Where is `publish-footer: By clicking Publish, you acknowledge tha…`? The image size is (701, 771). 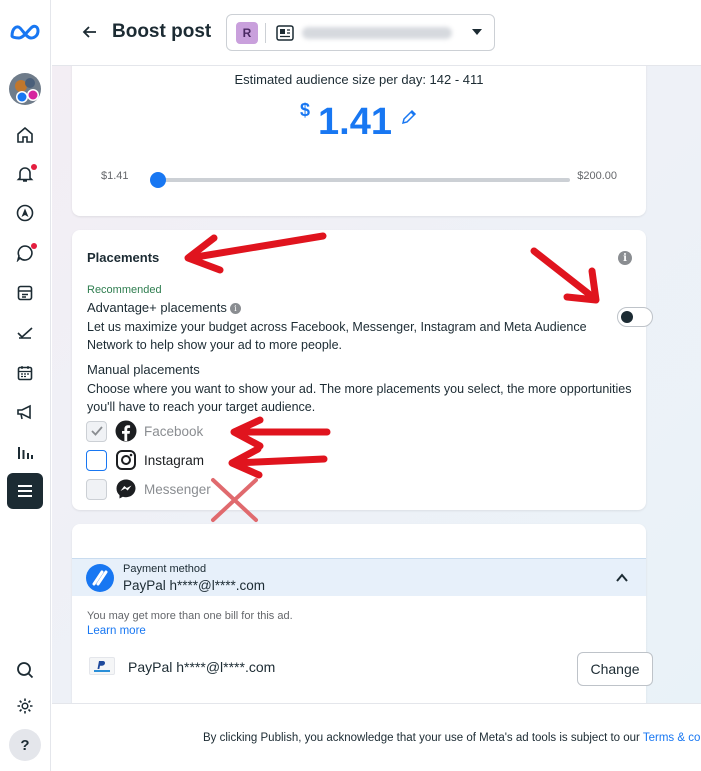 publish-footer: By clicking Publish, you acknowledge tha… is located at coordinates (376, 737).